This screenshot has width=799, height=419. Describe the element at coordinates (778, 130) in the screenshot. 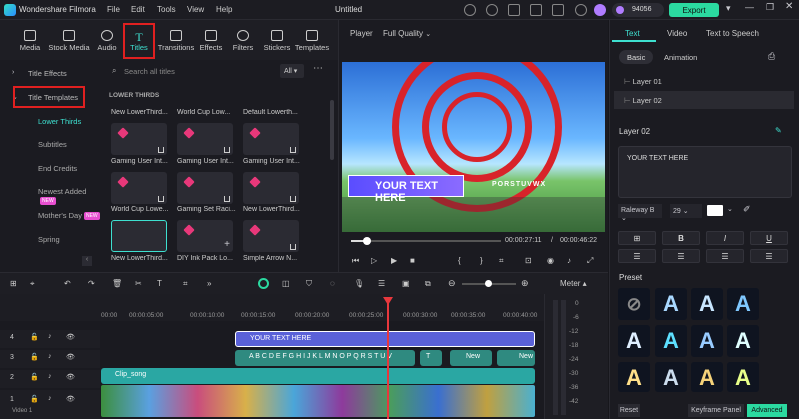

I see `ai-edit-icon: ✎` at that location.